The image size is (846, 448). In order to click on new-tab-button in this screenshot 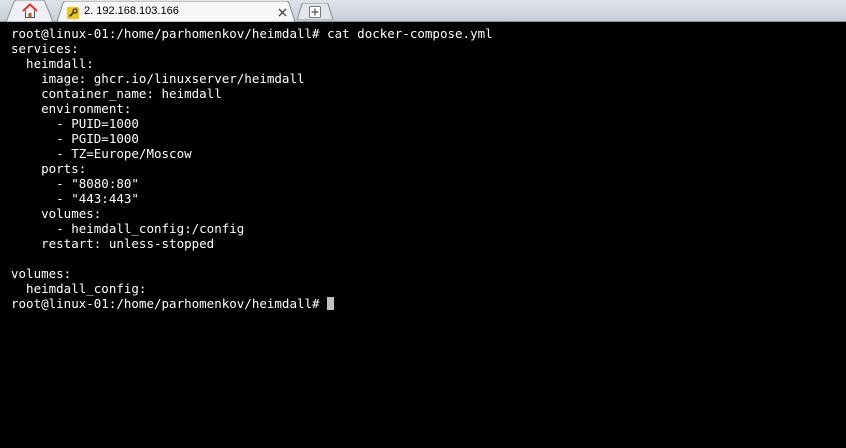, I will do `click(315, 11)`.